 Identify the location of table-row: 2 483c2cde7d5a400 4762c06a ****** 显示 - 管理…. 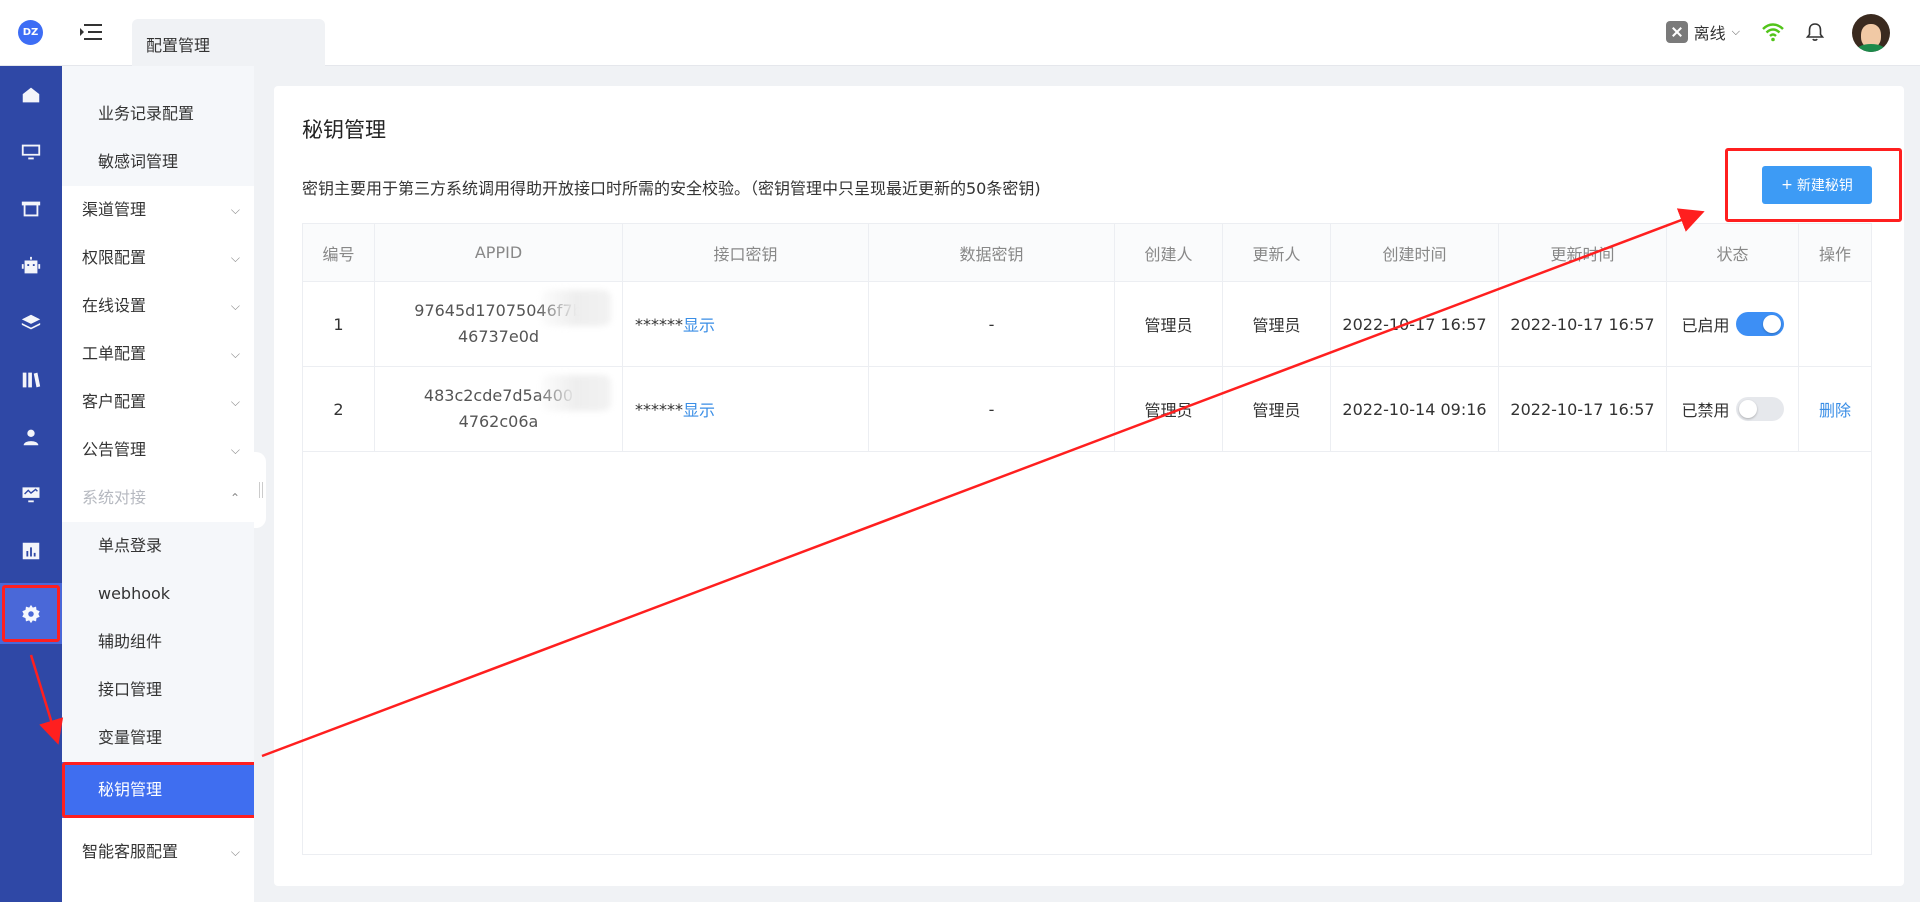
(1087, 409).